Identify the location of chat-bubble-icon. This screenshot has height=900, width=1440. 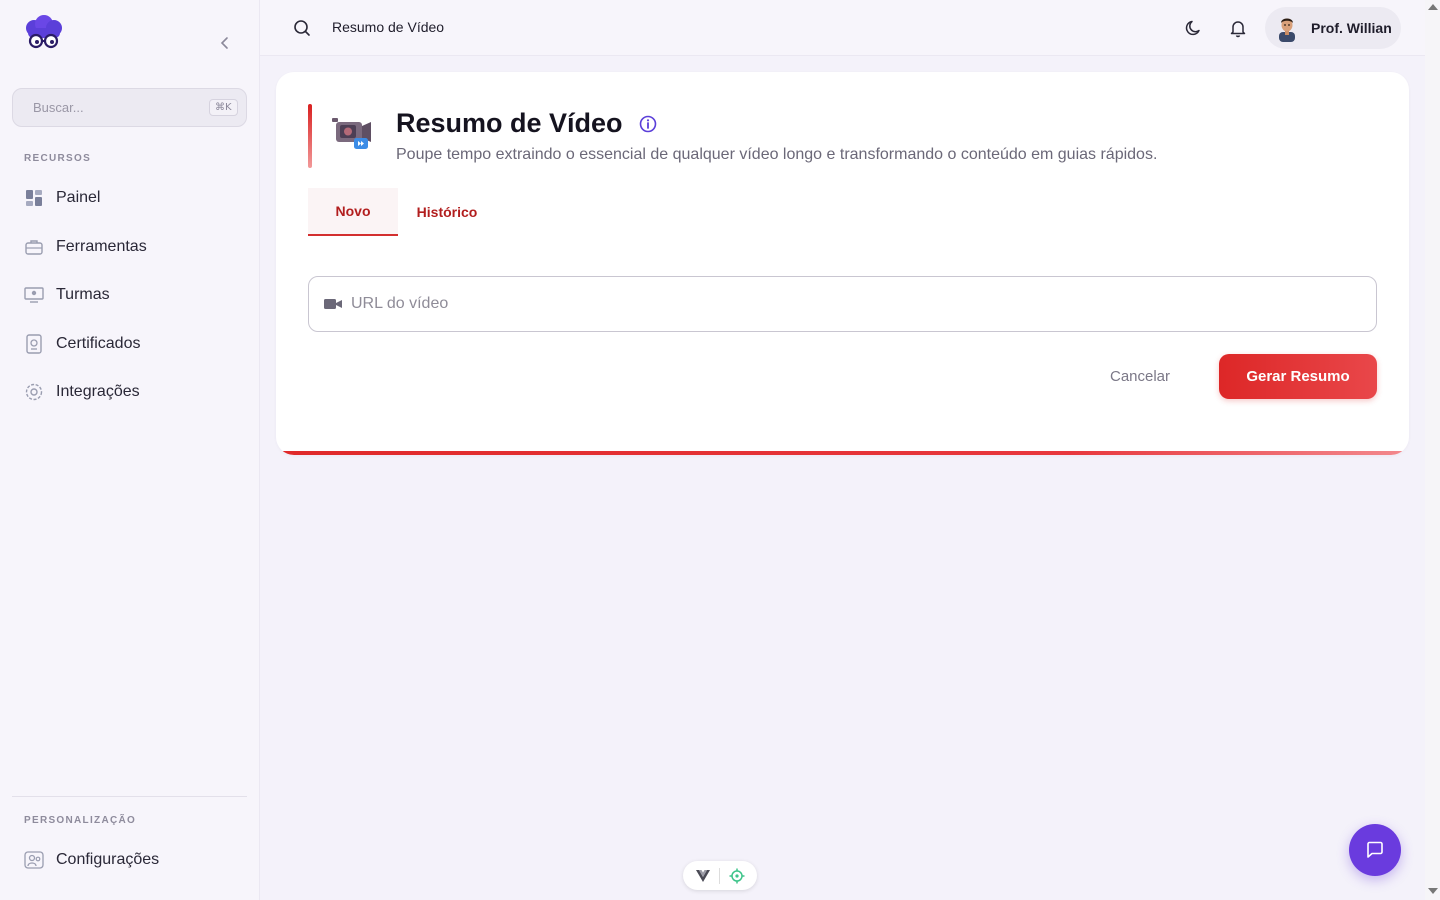
(1375, 849).